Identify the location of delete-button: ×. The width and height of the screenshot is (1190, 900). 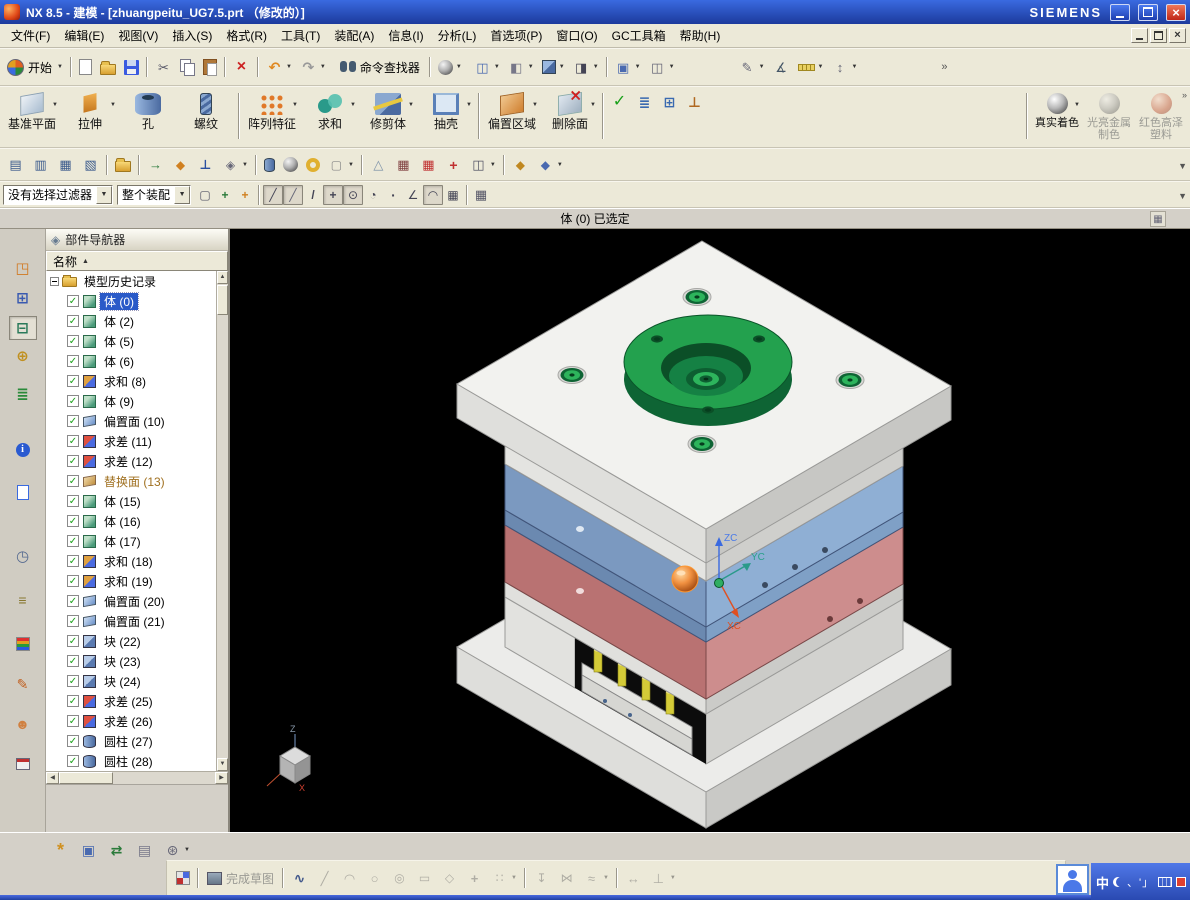
(241, 67).